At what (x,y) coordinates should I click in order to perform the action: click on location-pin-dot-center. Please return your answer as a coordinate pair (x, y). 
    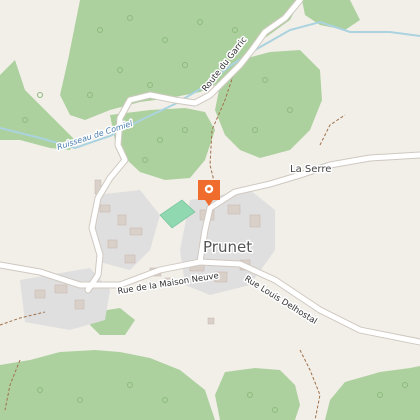
    Looking at the image, I should click on (209, 189).